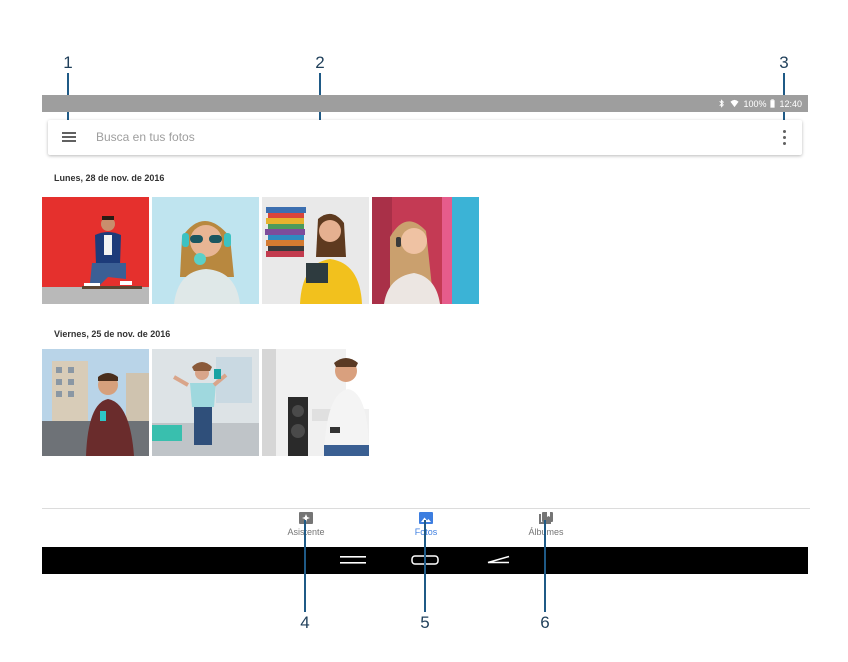  Describe the element at coordinates (305, 566) in the screenshot. I see `callout-4-line` at that location.